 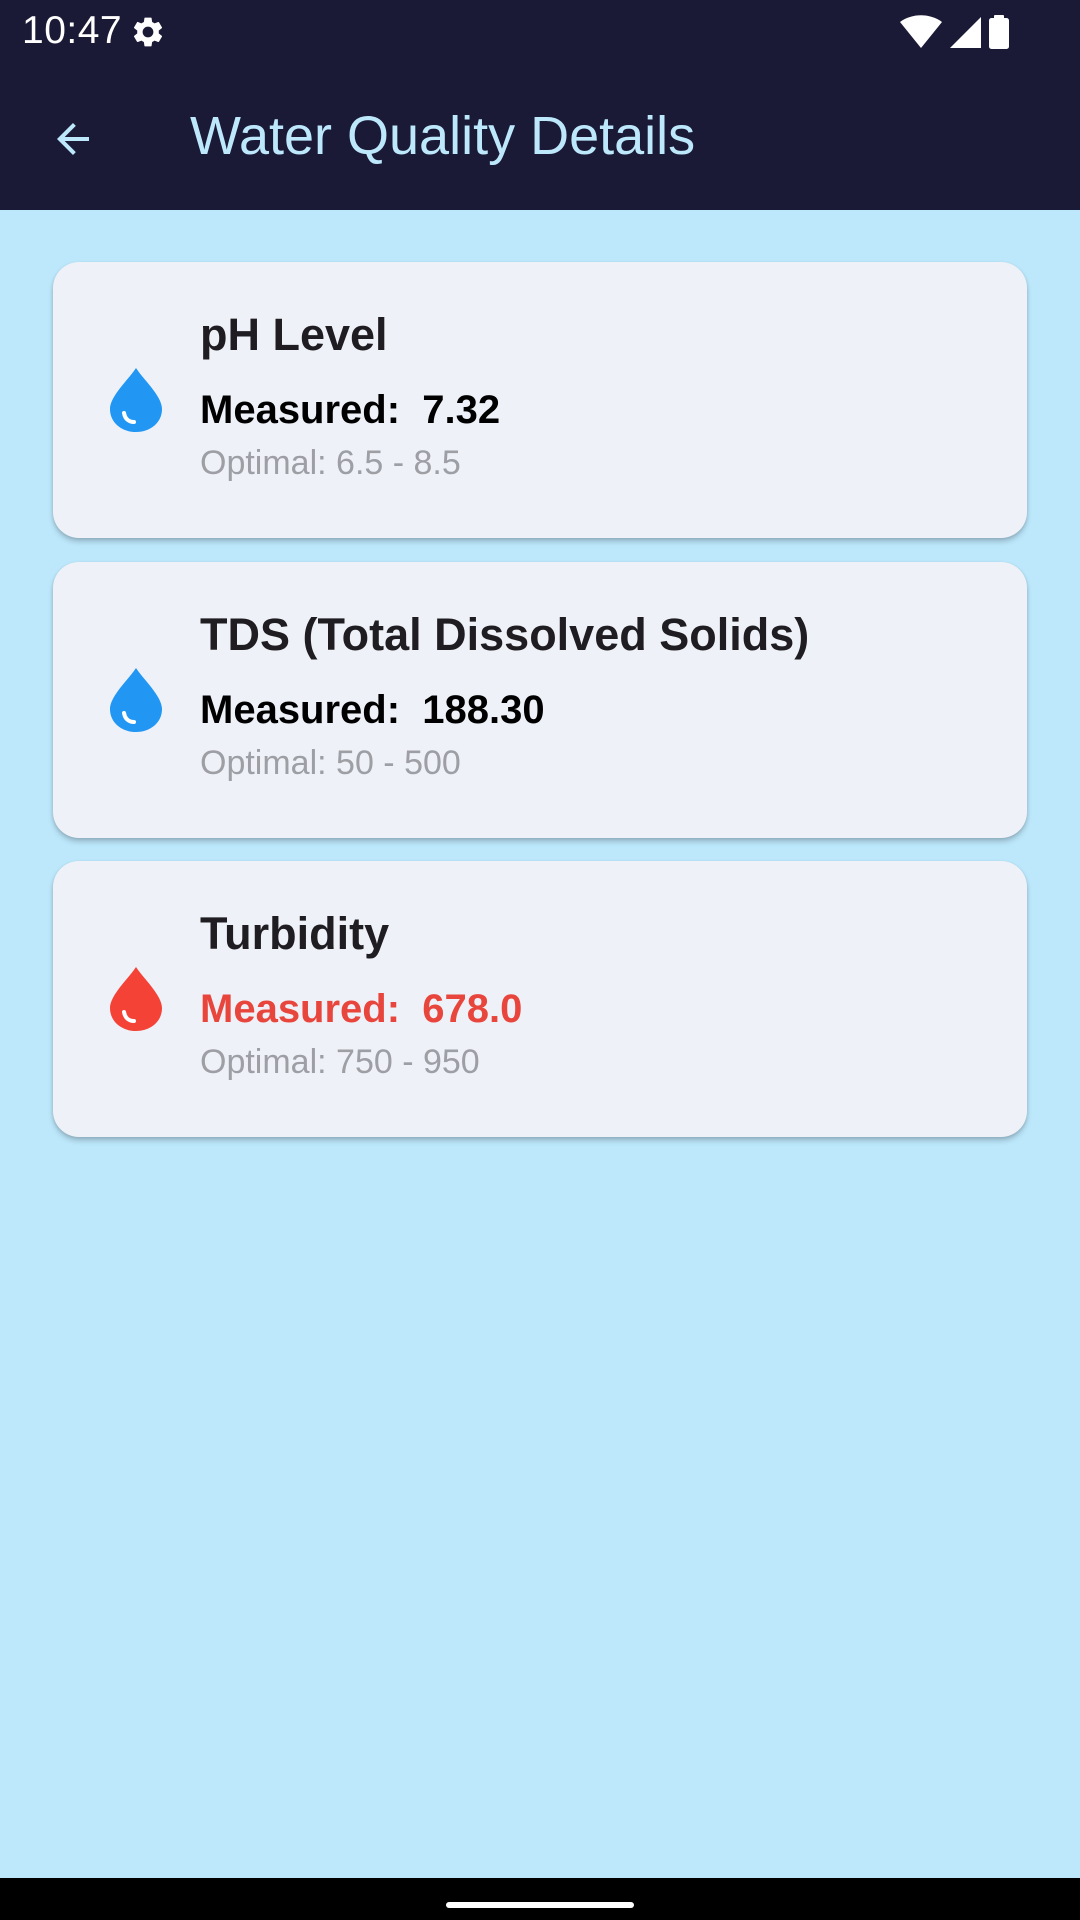 What do you see at coordinates (350, 410) in the screenshot?
I see `measured-value: Measured: 7.32` at bounding box center [350, 410].